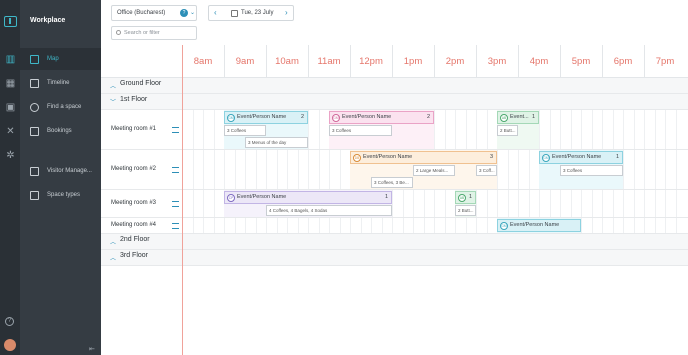 This screenshot has width=688, height=355. Describe the element at coordinates (154, 13) in the screenshot. I see `office-select: Office (Bucharest) ? ⌄` at that location.